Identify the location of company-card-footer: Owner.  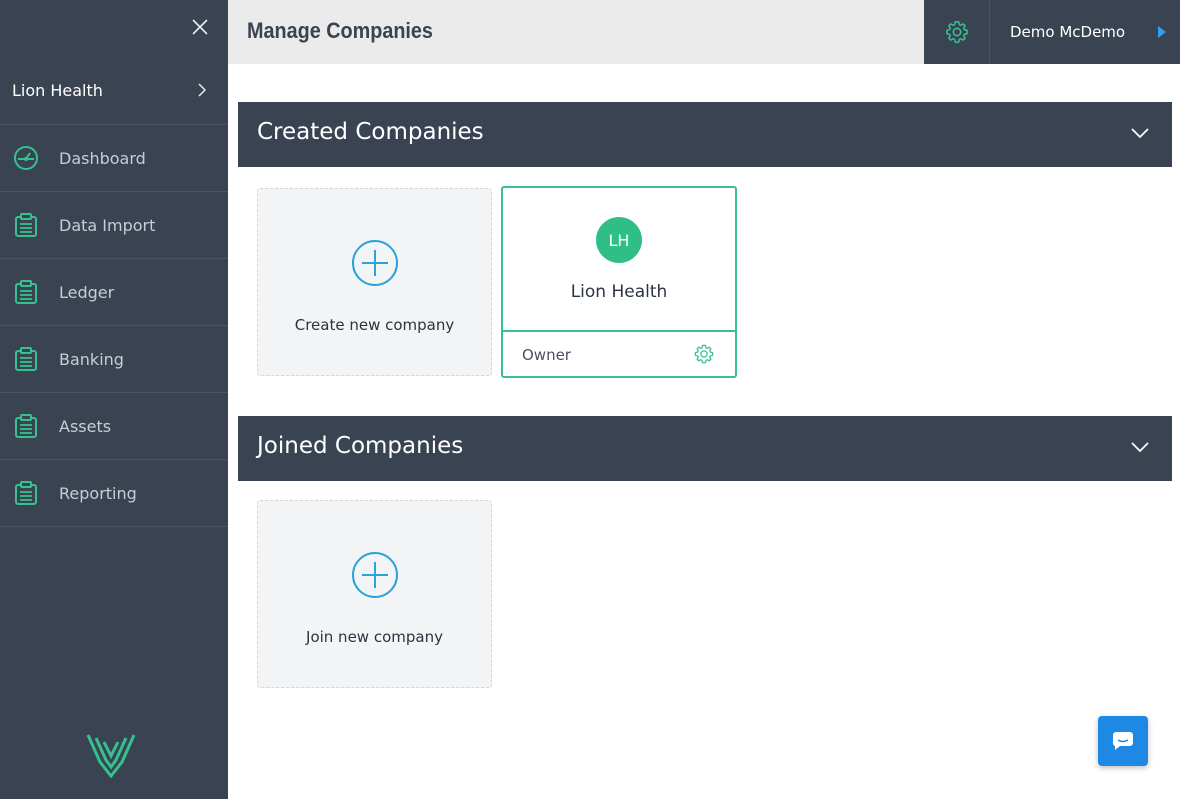
(619, 353).